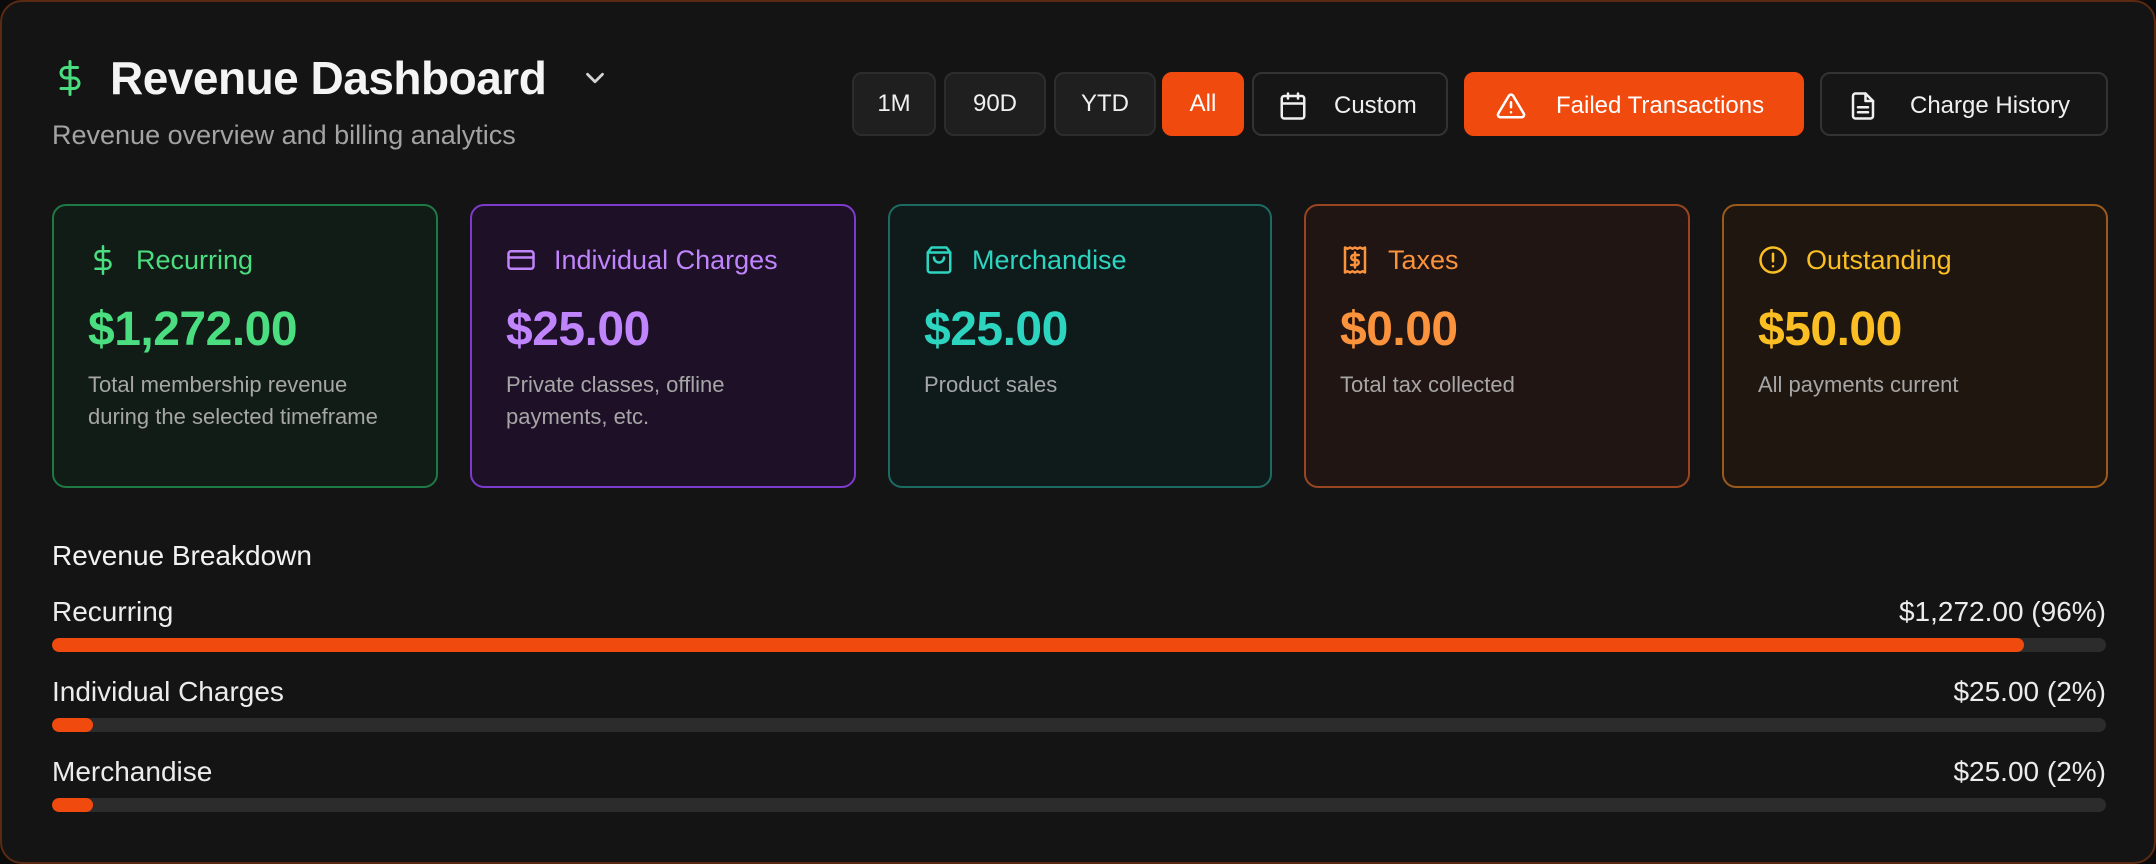 This screenshot has height=864, width=2156. What do you see at coordinates (2002, 611) in the screenshot?
I see `breakdown-value: $1,272.00 (96%)` at bounding box center [2002, 611].